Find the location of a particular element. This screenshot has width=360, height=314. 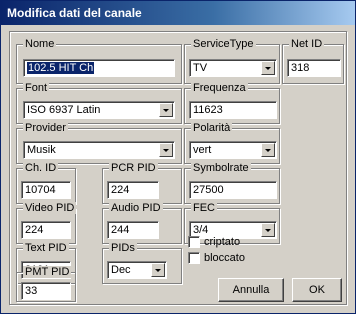

group-frequenza: Frequenza 11623 is located at coordinates (232, 103).